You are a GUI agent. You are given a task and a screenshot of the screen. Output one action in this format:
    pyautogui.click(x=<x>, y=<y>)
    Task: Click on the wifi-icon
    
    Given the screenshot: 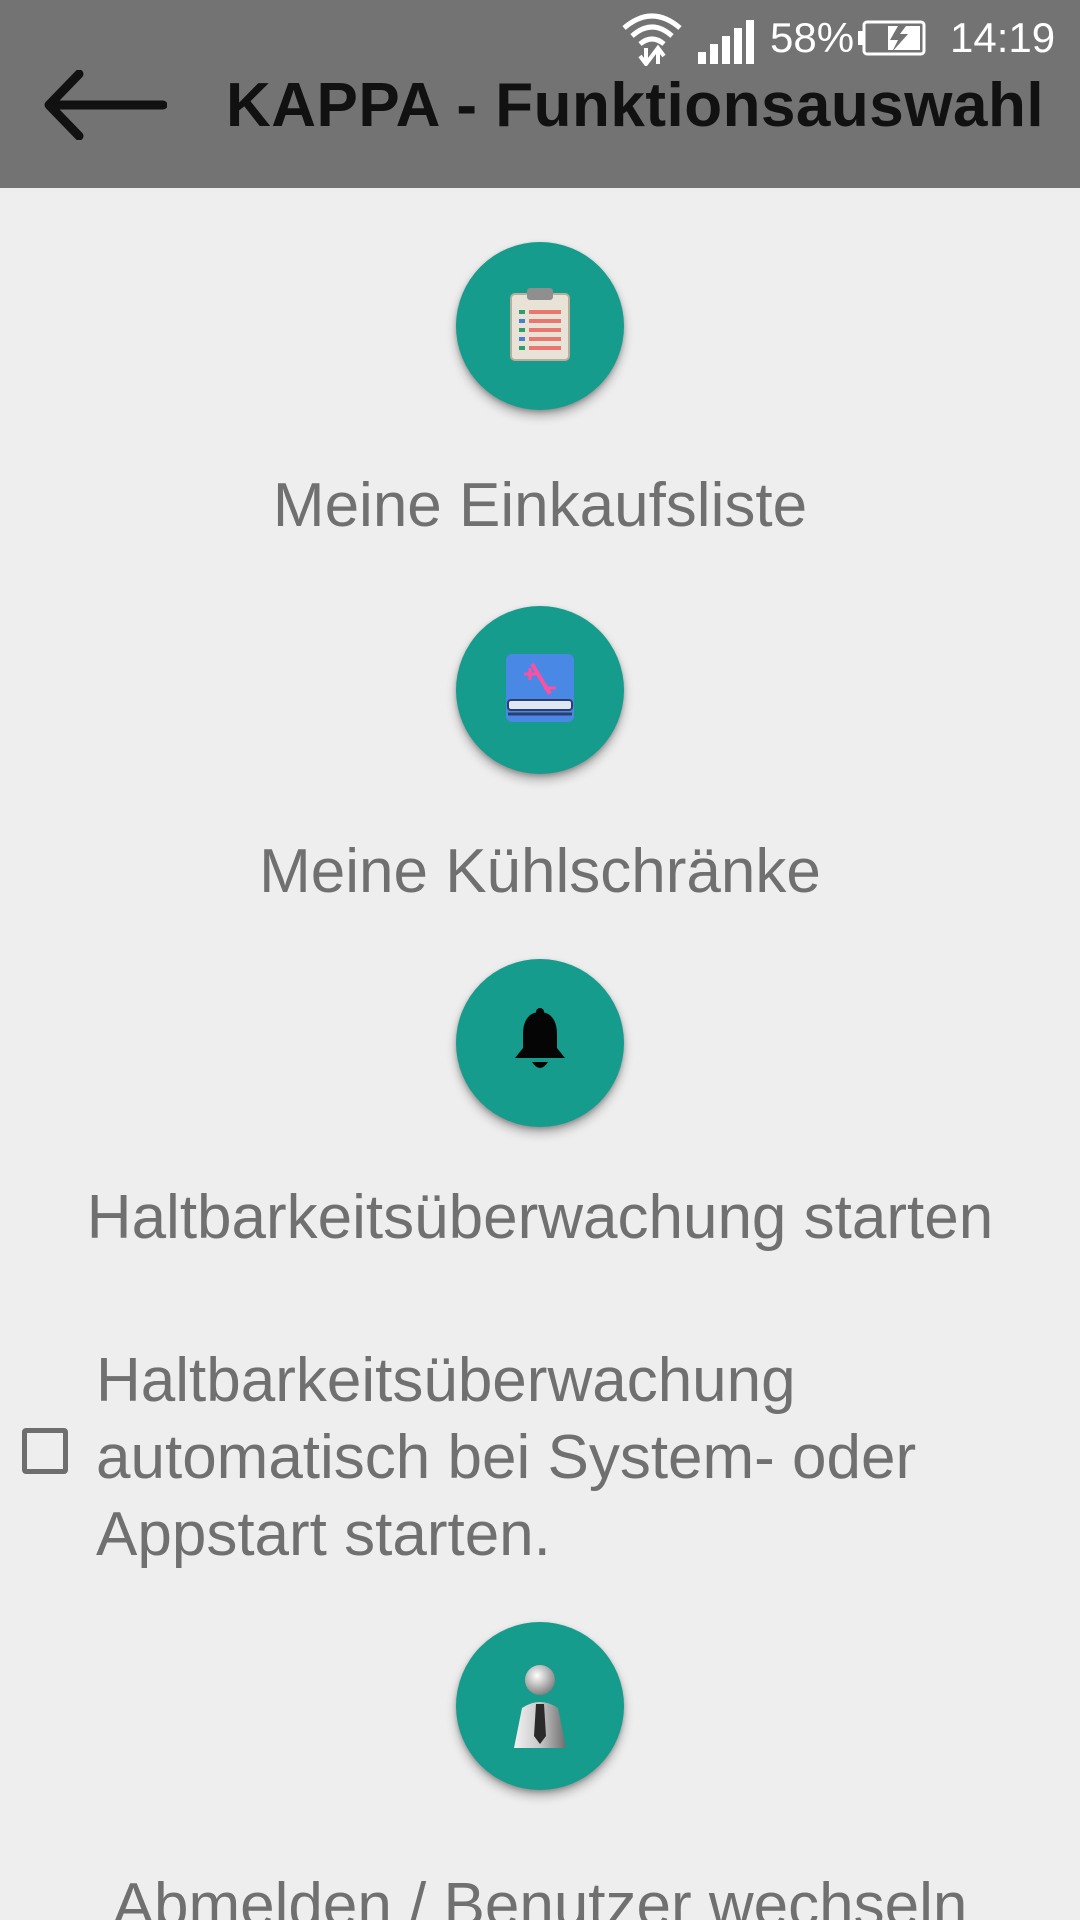 What is the action you would take?
    pyautogui.click(x=652, y=39)
    